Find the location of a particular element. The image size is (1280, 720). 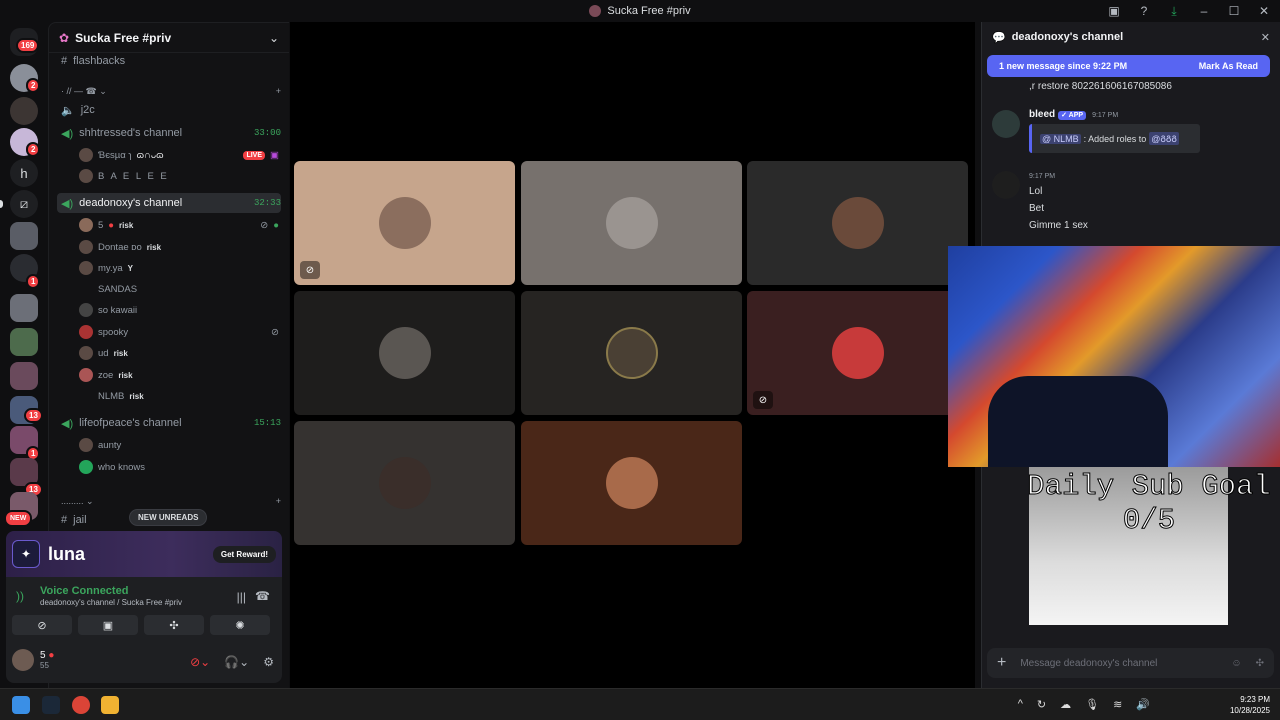

discord-taskbar-icon is located at coordinates (110, 705).